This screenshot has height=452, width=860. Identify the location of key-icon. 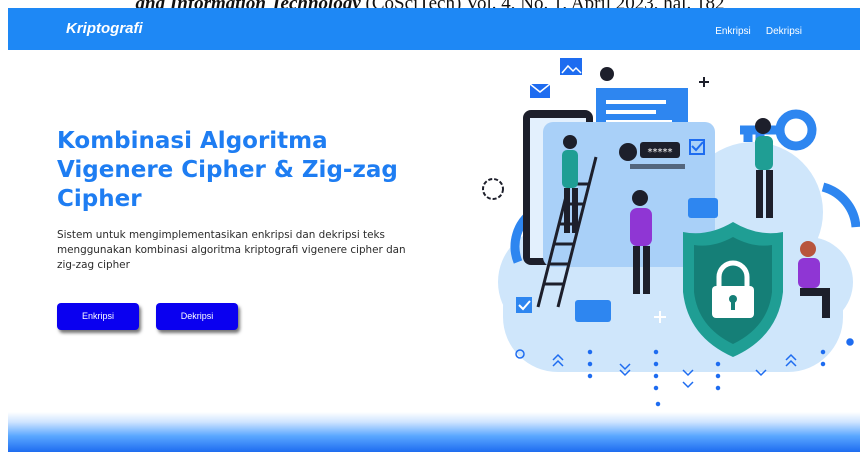
(778, 130).